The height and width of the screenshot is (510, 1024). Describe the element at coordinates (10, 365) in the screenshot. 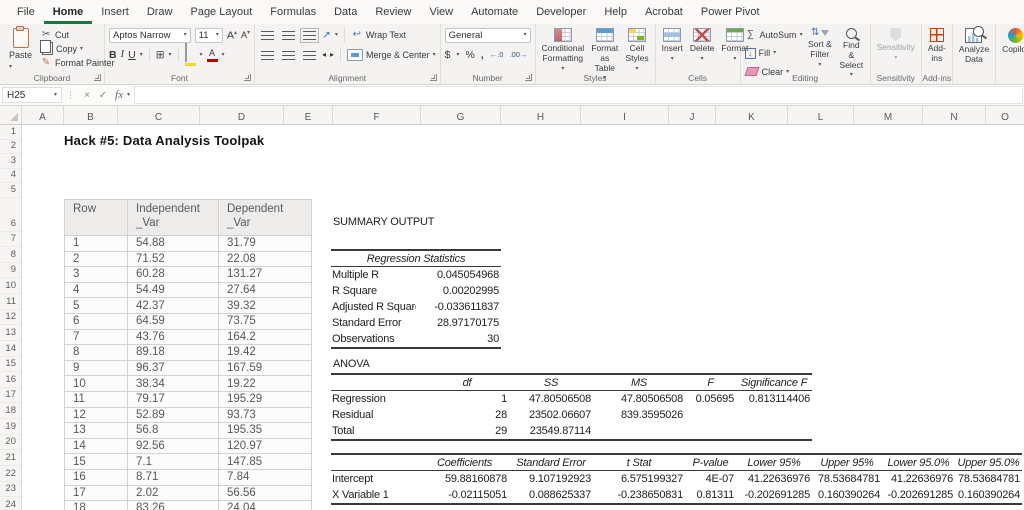

I see `row-header: 15` at that location.